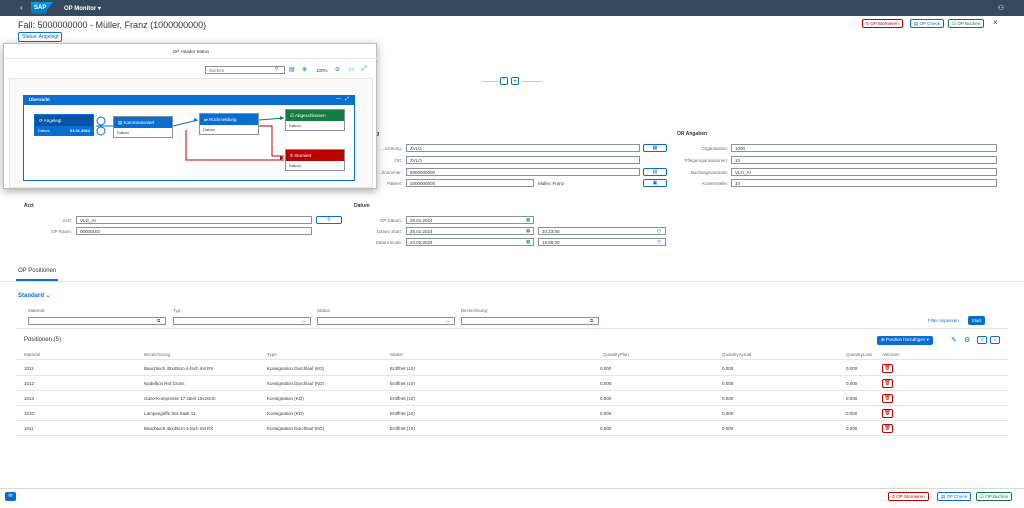 The height and width of the screenshot is (508, 1024). What do you see at coordinates (303, 155) in the screenshot?
I see `node-title-text: Storniert` at bounding box center [303, 155].